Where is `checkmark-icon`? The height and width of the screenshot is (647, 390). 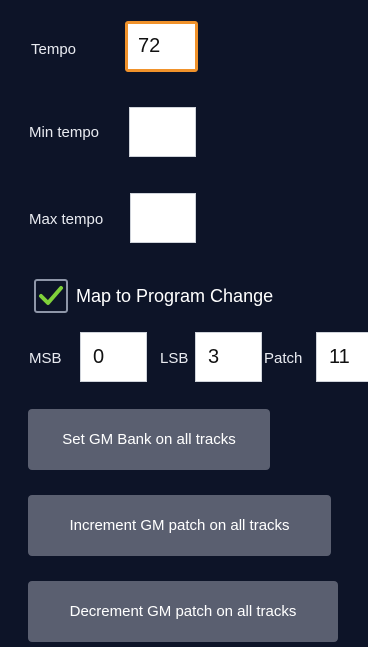
checkmark-icon is located at coordinates (51, 295).